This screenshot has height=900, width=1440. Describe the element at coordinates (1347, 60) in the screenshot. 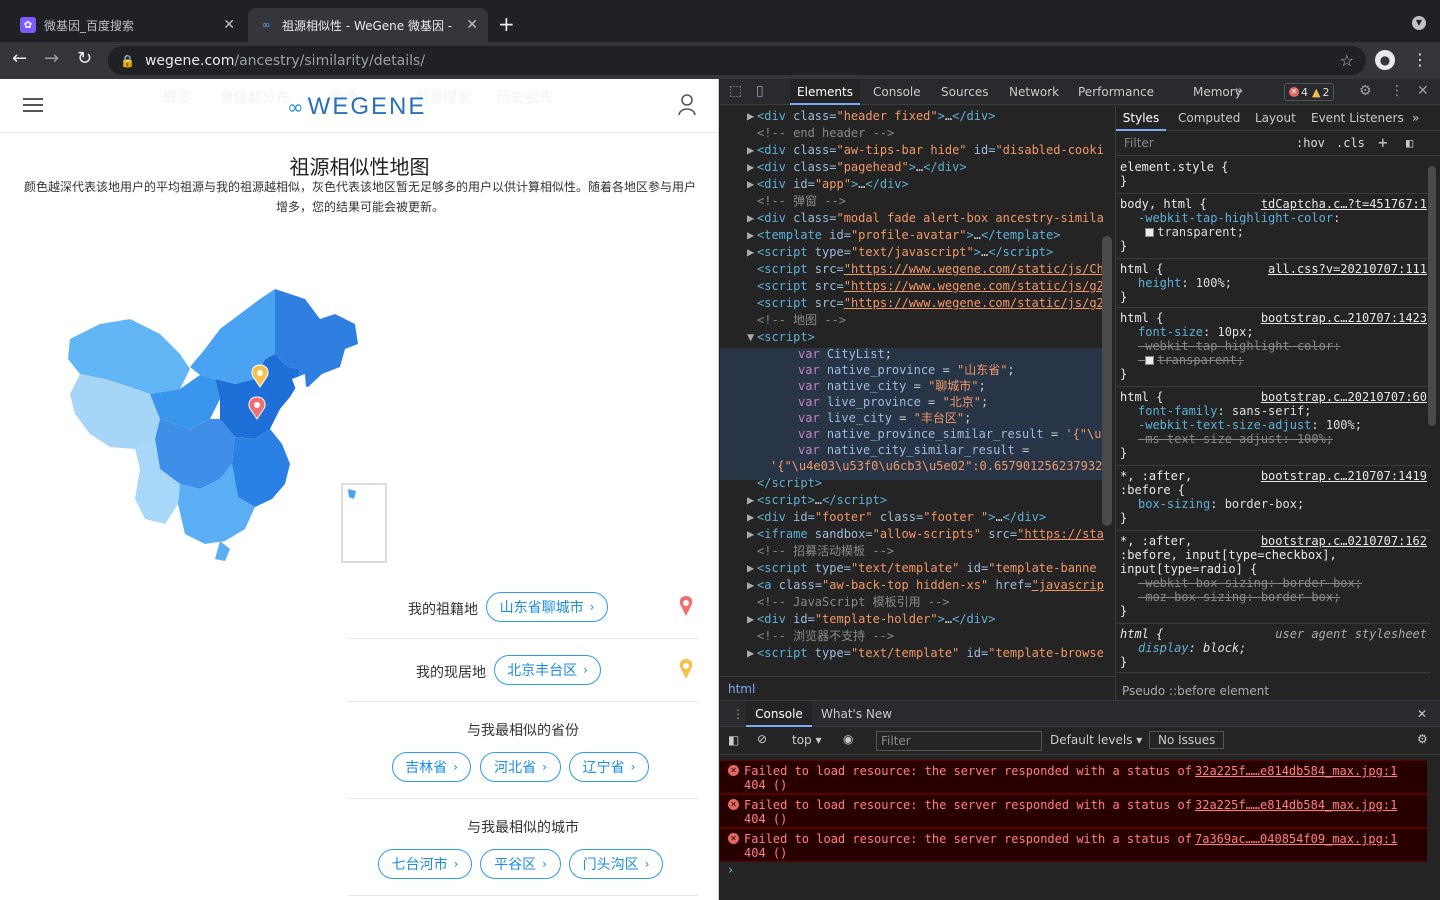

I see `bookmark-star-icon: ☆` at that location.